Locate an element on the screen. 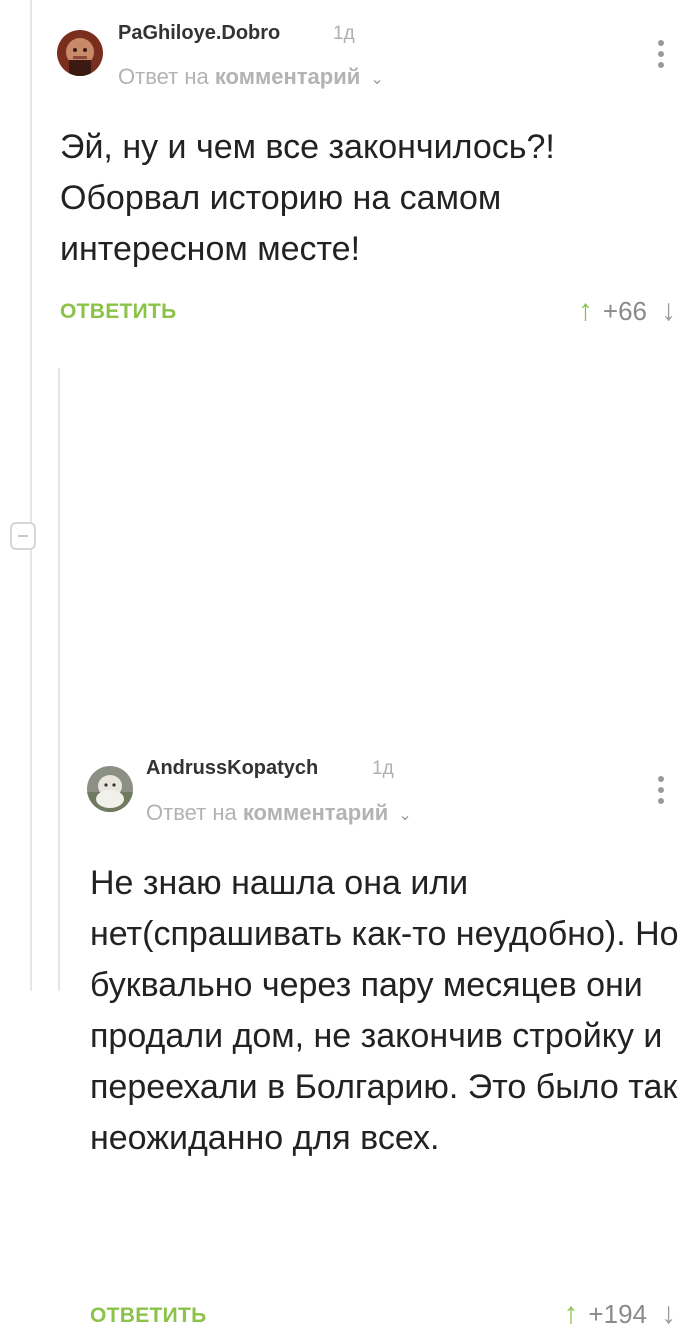 This screenshot has width=700, height=1332. vote-controls: ↑ +66 ↓ is located at coordinates (627, 311).